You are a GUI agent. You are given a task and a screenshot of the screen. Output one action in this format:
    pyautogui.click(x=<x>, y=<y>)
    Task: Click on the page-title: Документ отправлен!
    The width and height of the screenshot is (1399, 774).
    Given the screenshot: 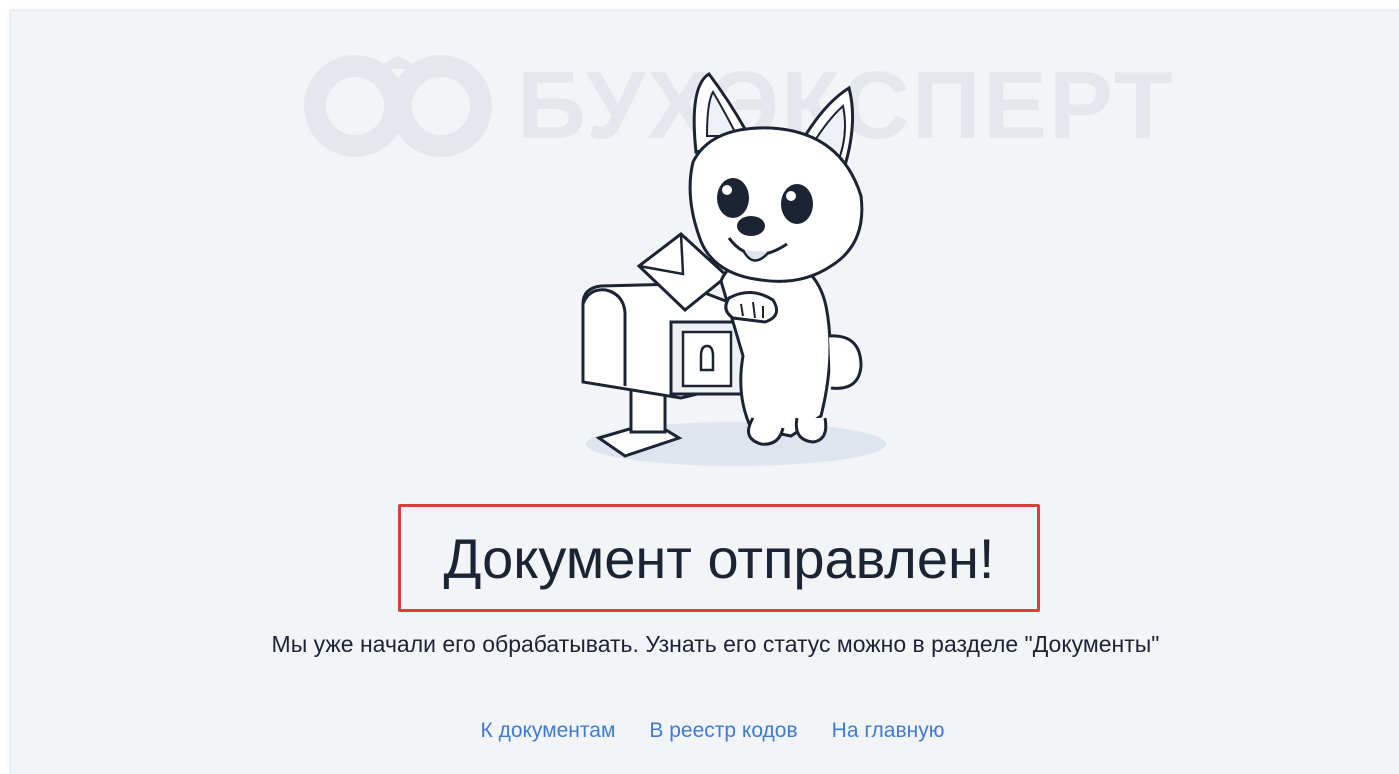 What is the action you would take?
    pyautogui.click(x=719, y=558)
    